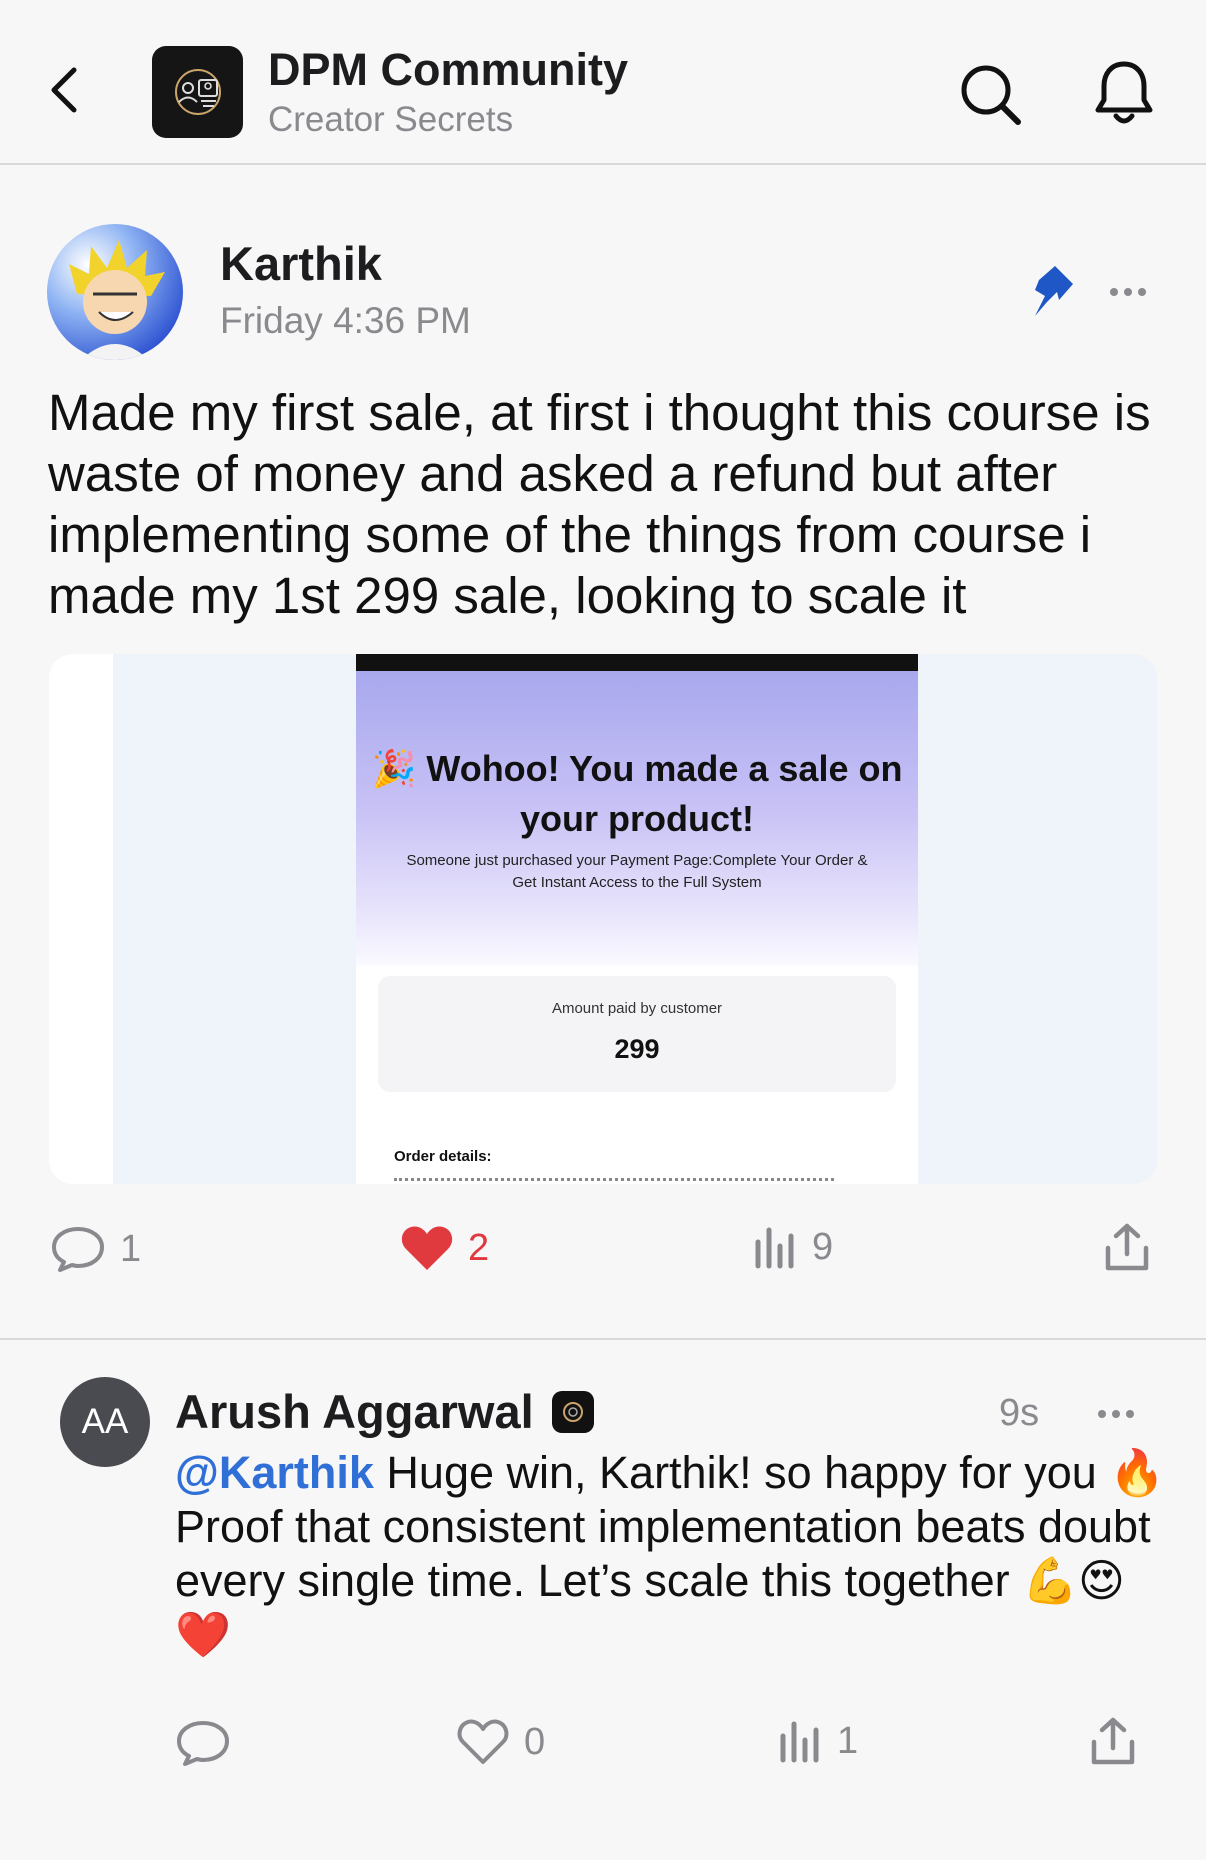 This screenshot has width=1206, height=1860. What do you see at coordinates (479, 1247) in the screenshot?
I see `like-count: 2` at bounding box center [479, 1247].